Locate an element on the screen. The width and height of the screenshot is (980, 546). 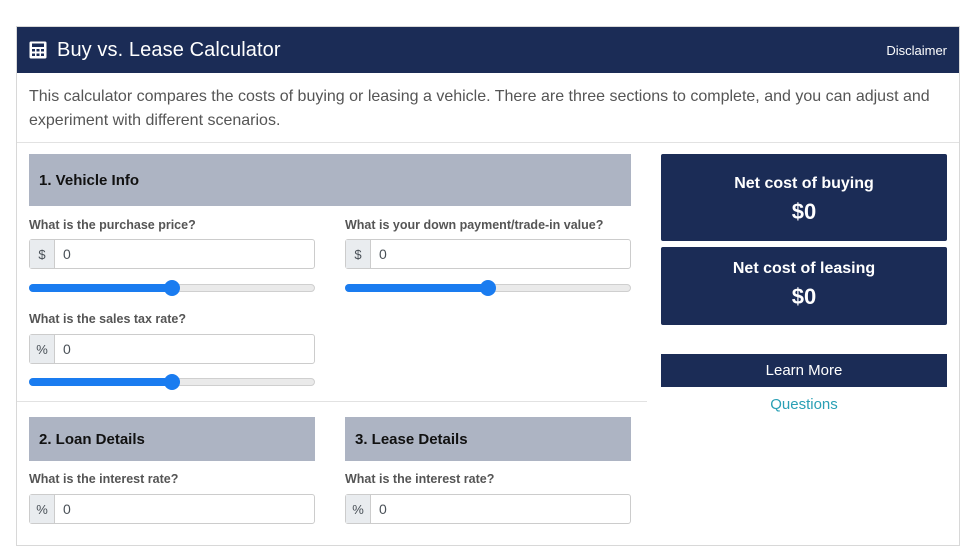
calculator-icon is located at coordinates (38, 50).